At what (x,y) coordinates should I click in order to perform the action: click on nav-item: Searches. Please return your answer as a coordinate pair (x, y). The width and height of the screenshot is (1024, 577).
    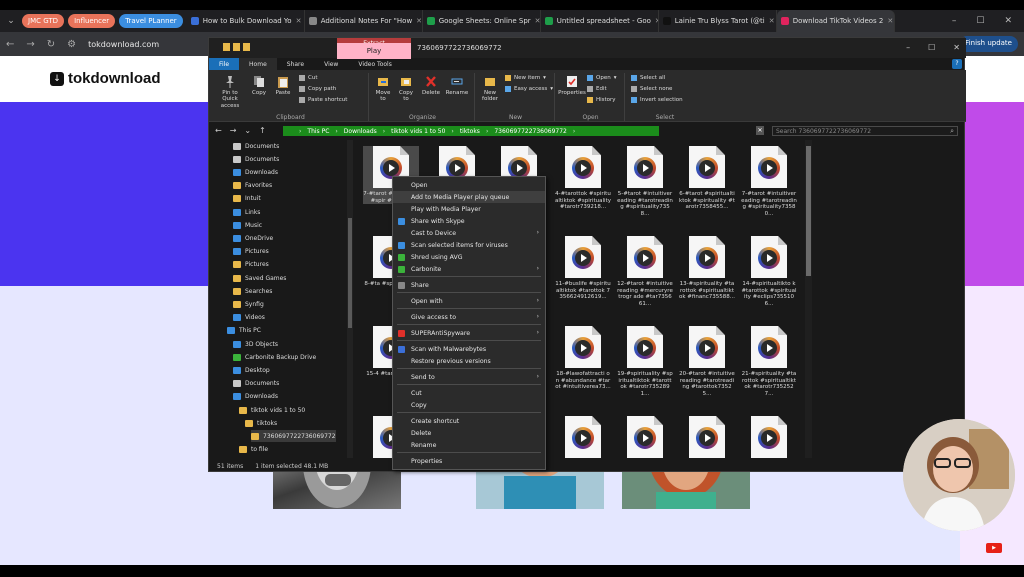
    Looking at the image, I should click on (252, 291).